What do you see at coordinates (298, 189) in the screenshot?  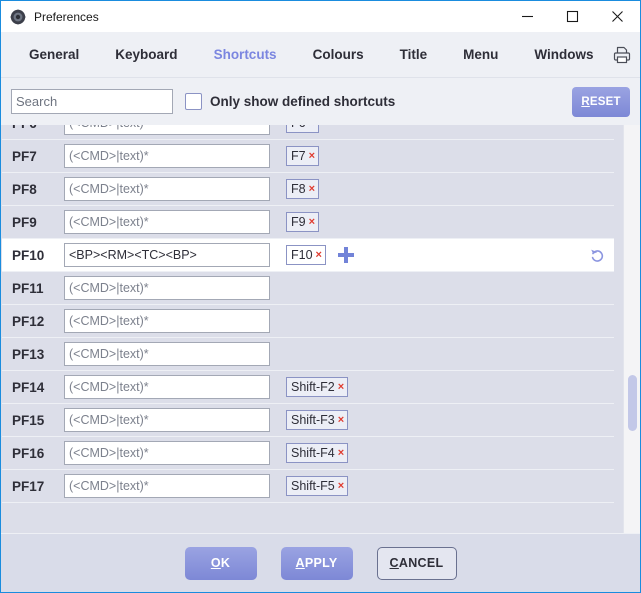 I see `shortcut-tag-label: F8` at bounding box center [298, 189].